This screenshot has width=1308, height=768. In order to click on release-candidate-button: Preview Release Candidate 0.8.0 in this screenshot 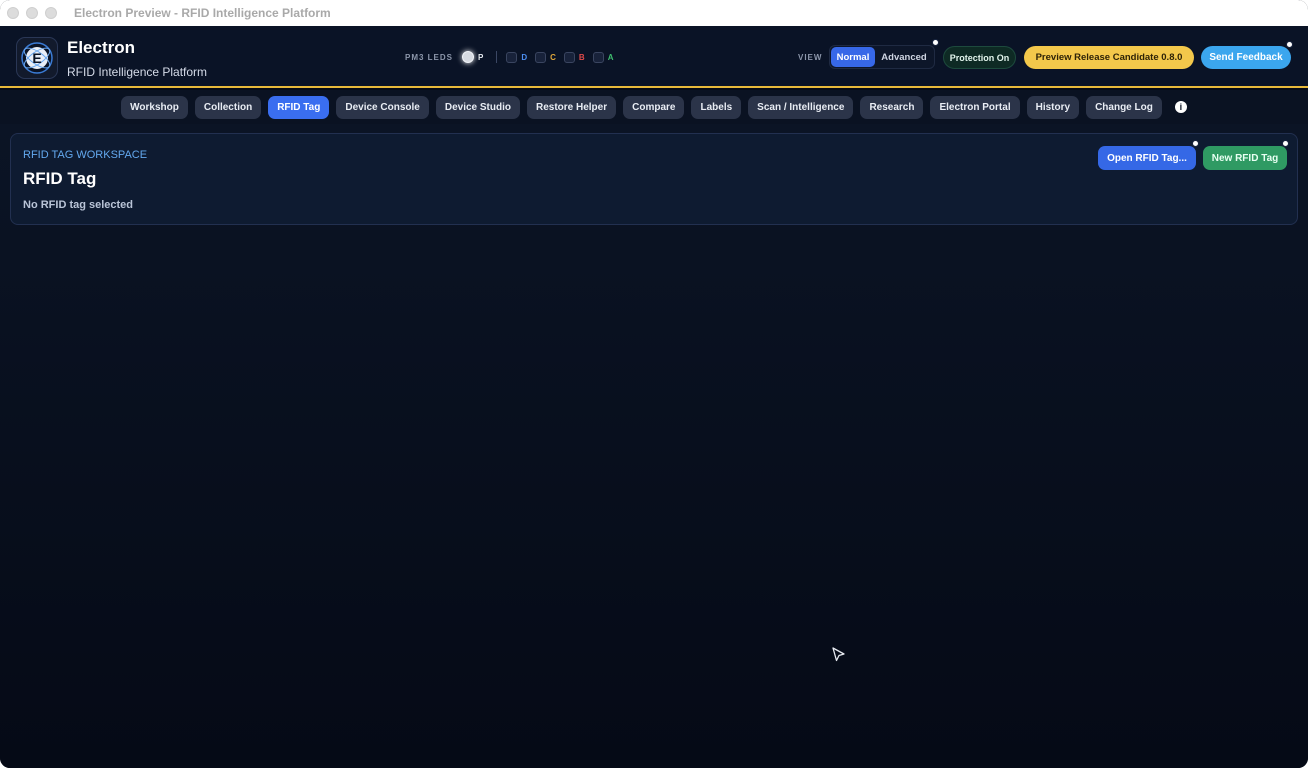, I will do `click(1109, 57)`.